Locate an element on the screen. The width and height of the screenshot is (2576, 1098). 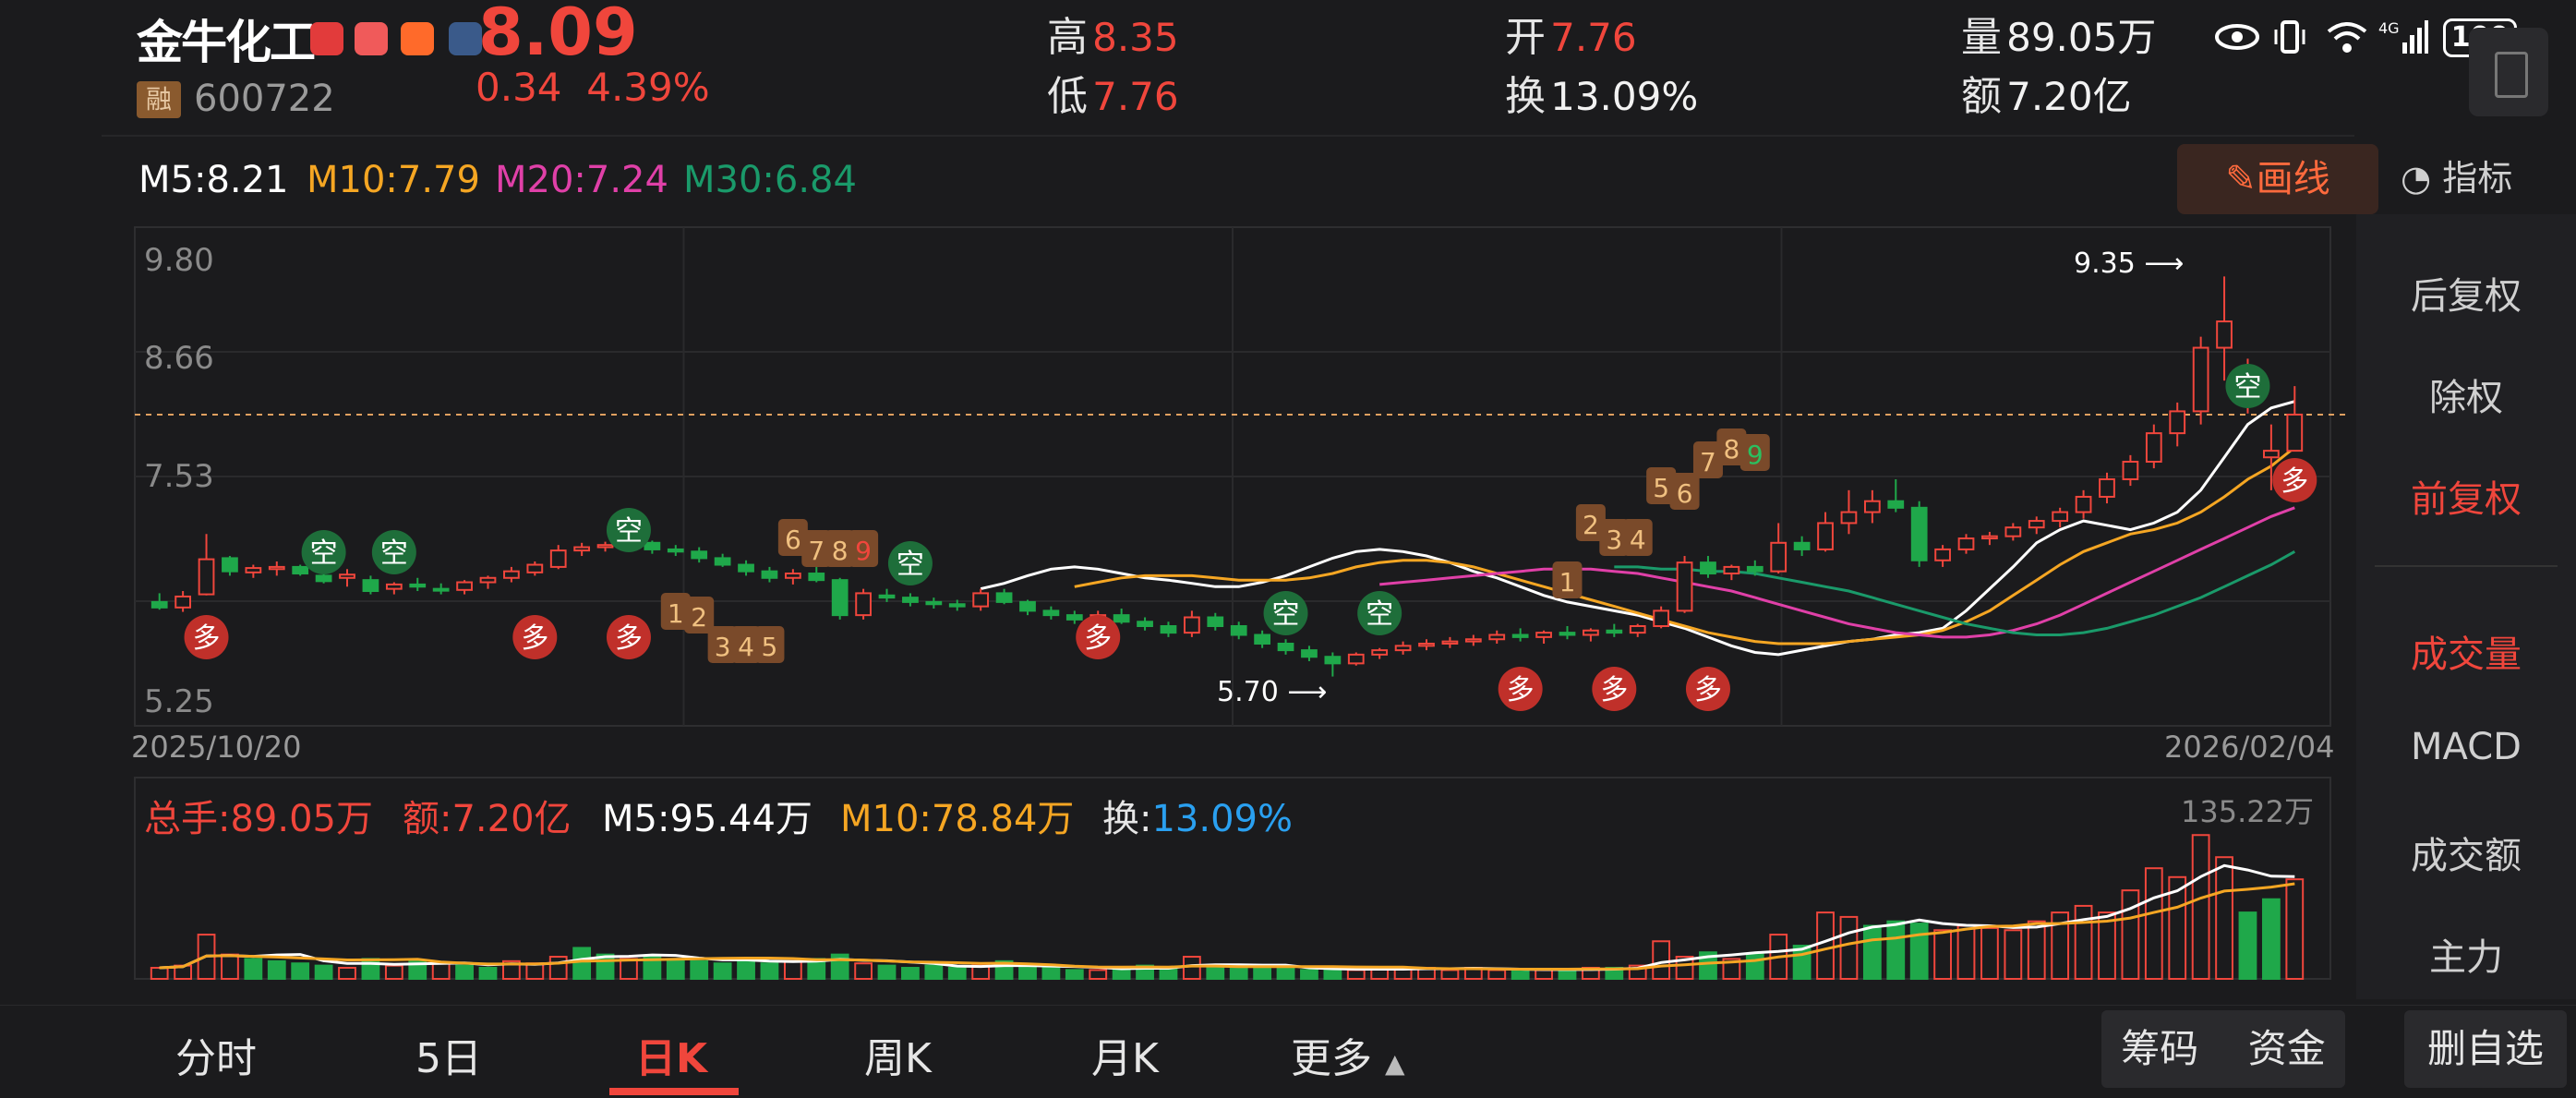
funds-button: 资金 is located at coordinates (2287, 1048).